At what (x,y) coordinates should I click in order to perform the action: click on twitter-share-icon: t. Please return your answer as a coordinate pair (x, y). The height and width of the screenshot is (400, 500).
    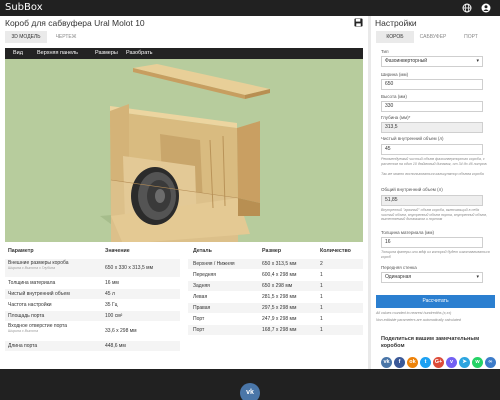
    Looking at the image, I should click on (425, 362).